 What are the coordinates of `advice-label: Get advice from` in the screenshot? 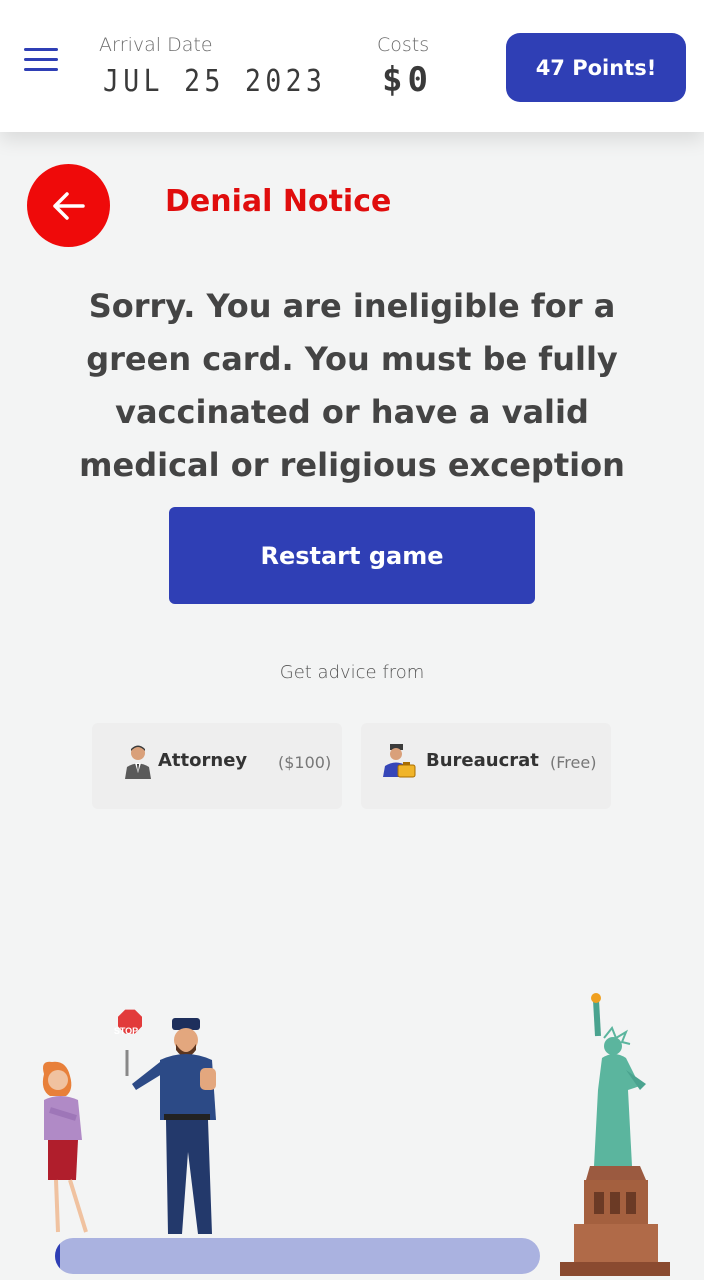 It's located at (352, 672).